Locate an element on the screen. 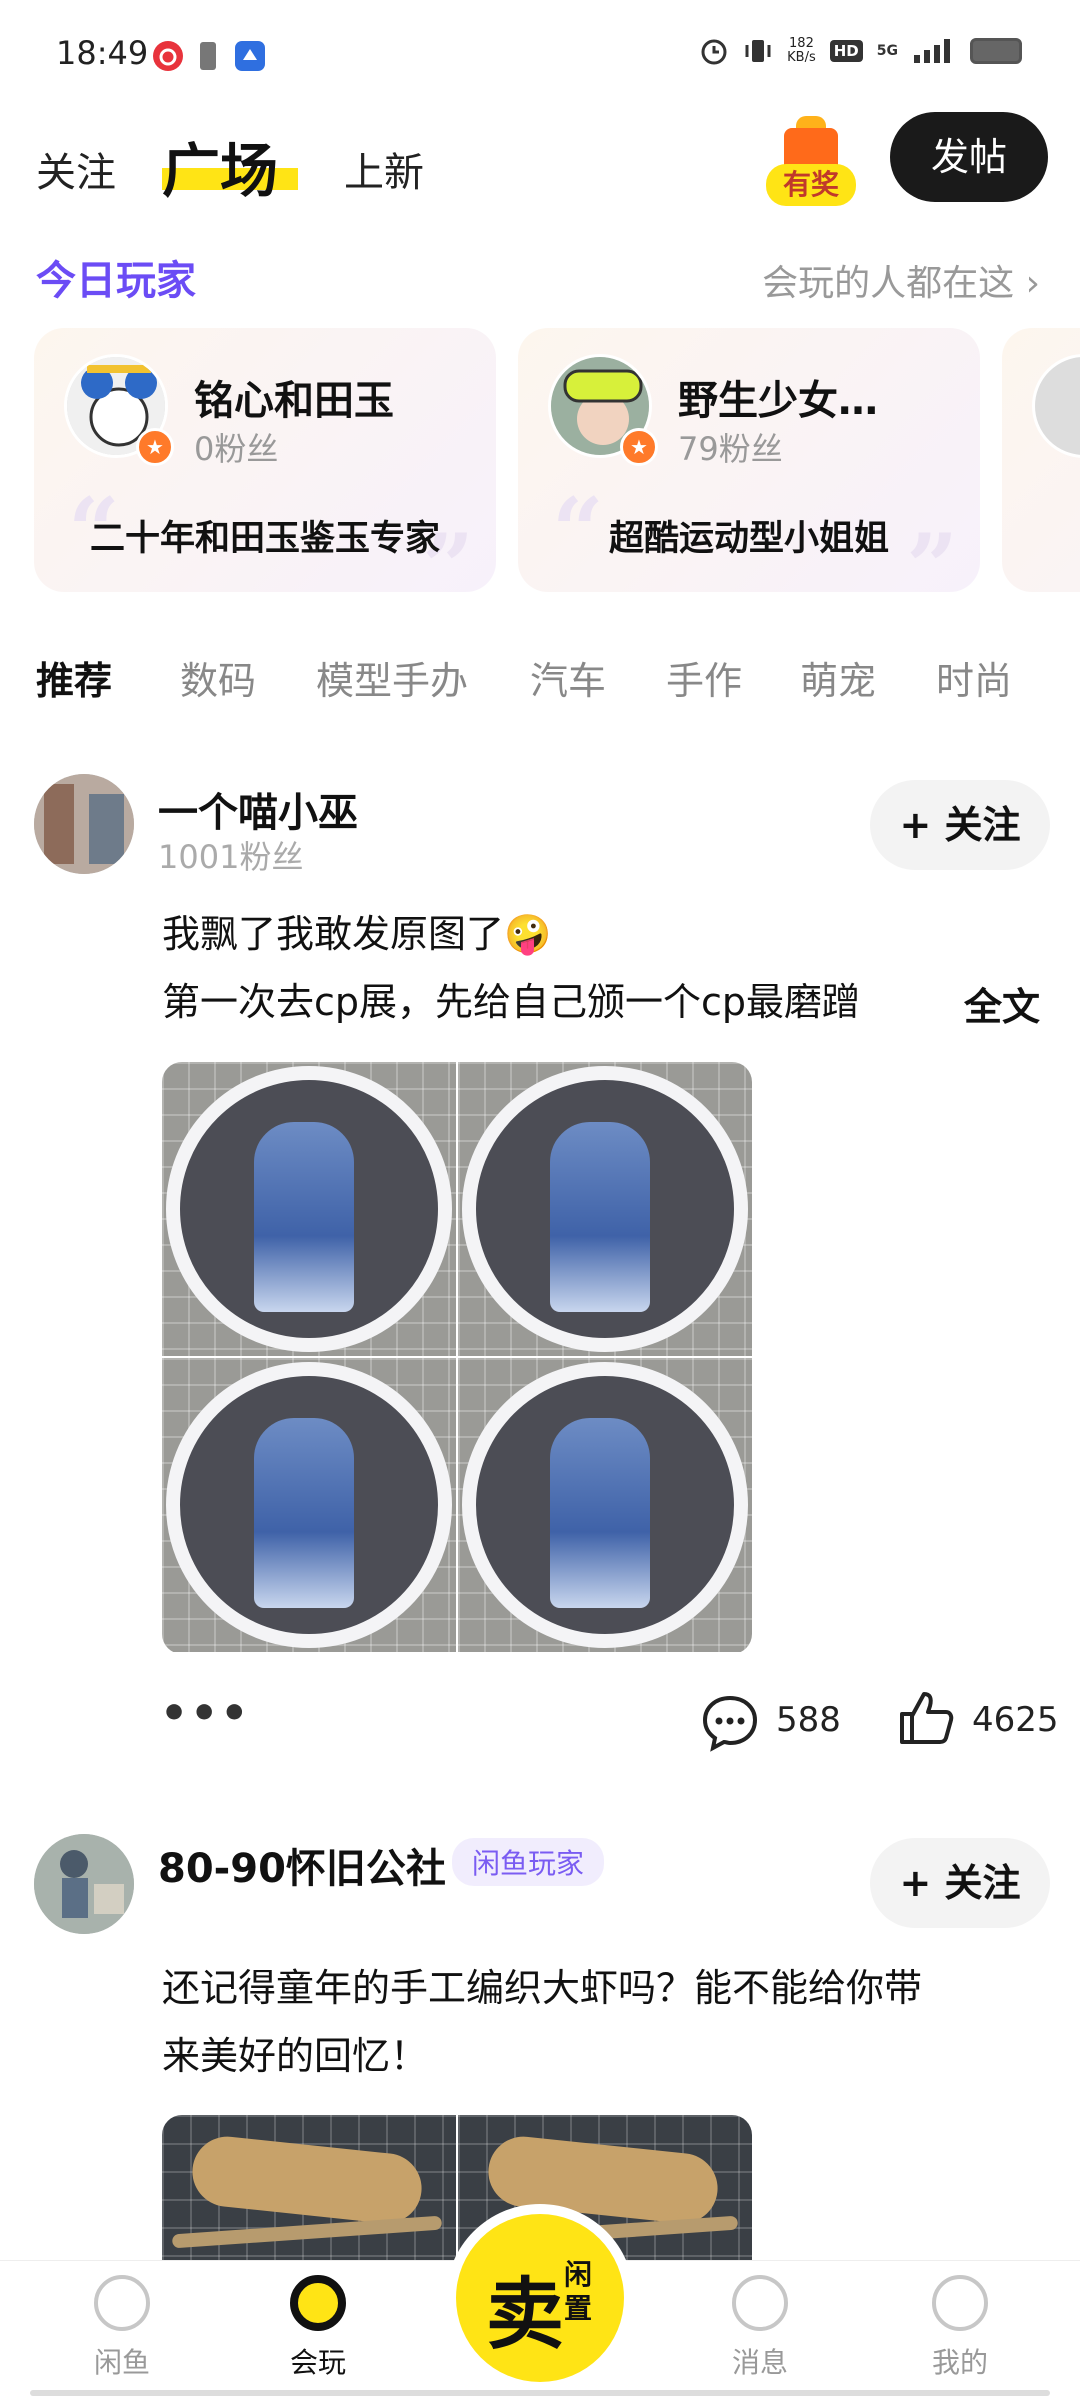  player-fans: 79粉丝 is located at coordinates (730, 449).